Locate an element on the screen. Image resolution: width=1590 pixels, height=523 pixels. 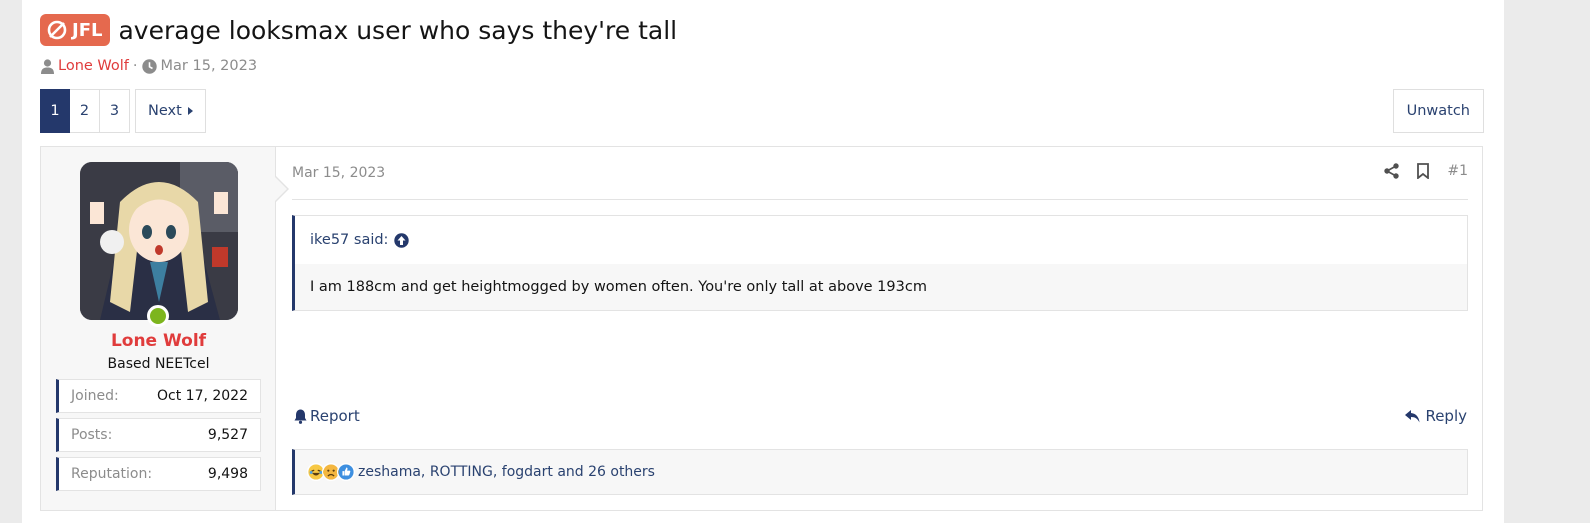
thread-prefix: JFL is located at coordinates (75, 30).